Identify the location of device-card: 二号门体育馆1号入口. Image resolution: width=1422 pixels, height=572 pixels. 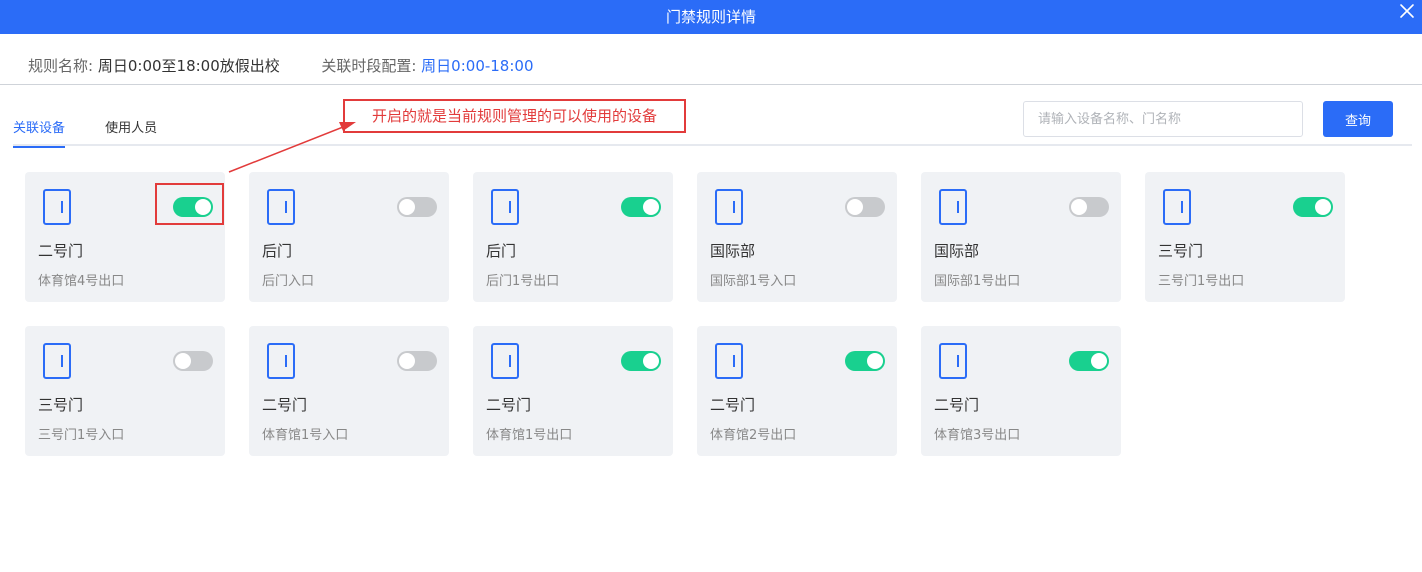
(349, 391).